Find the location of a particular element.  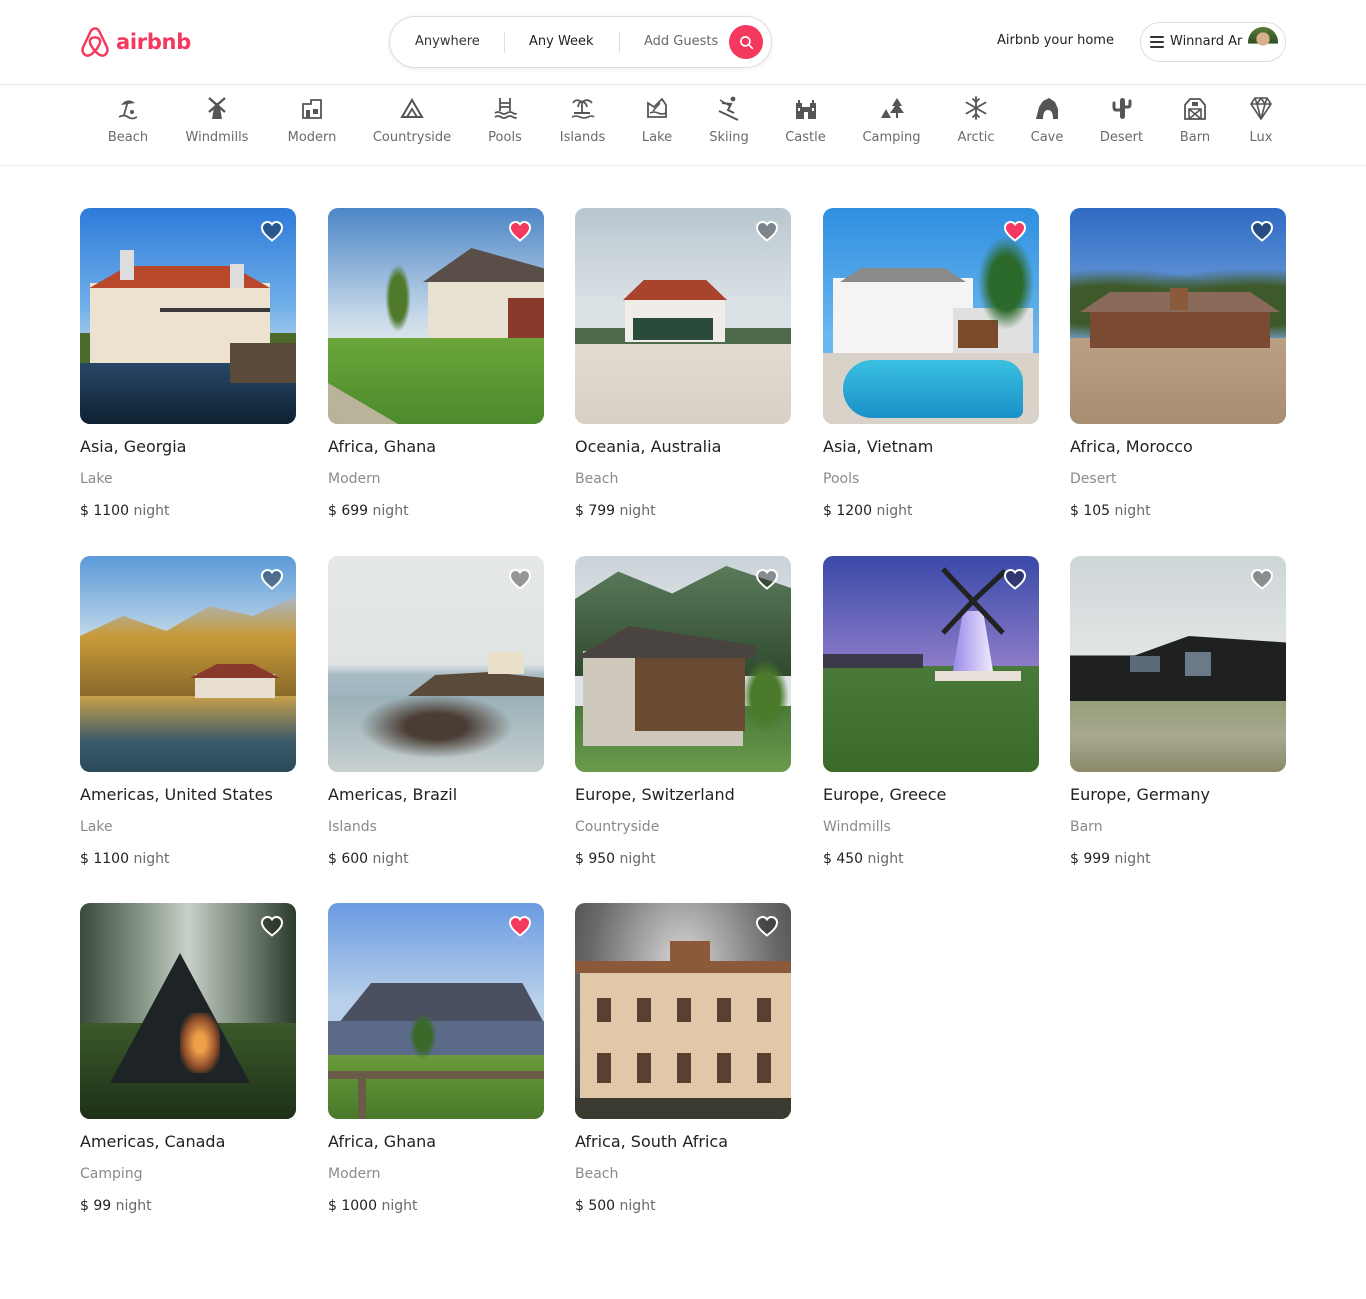

airbnb-your-home-link: Airbnb your home is located at coordinates (1055, 40).